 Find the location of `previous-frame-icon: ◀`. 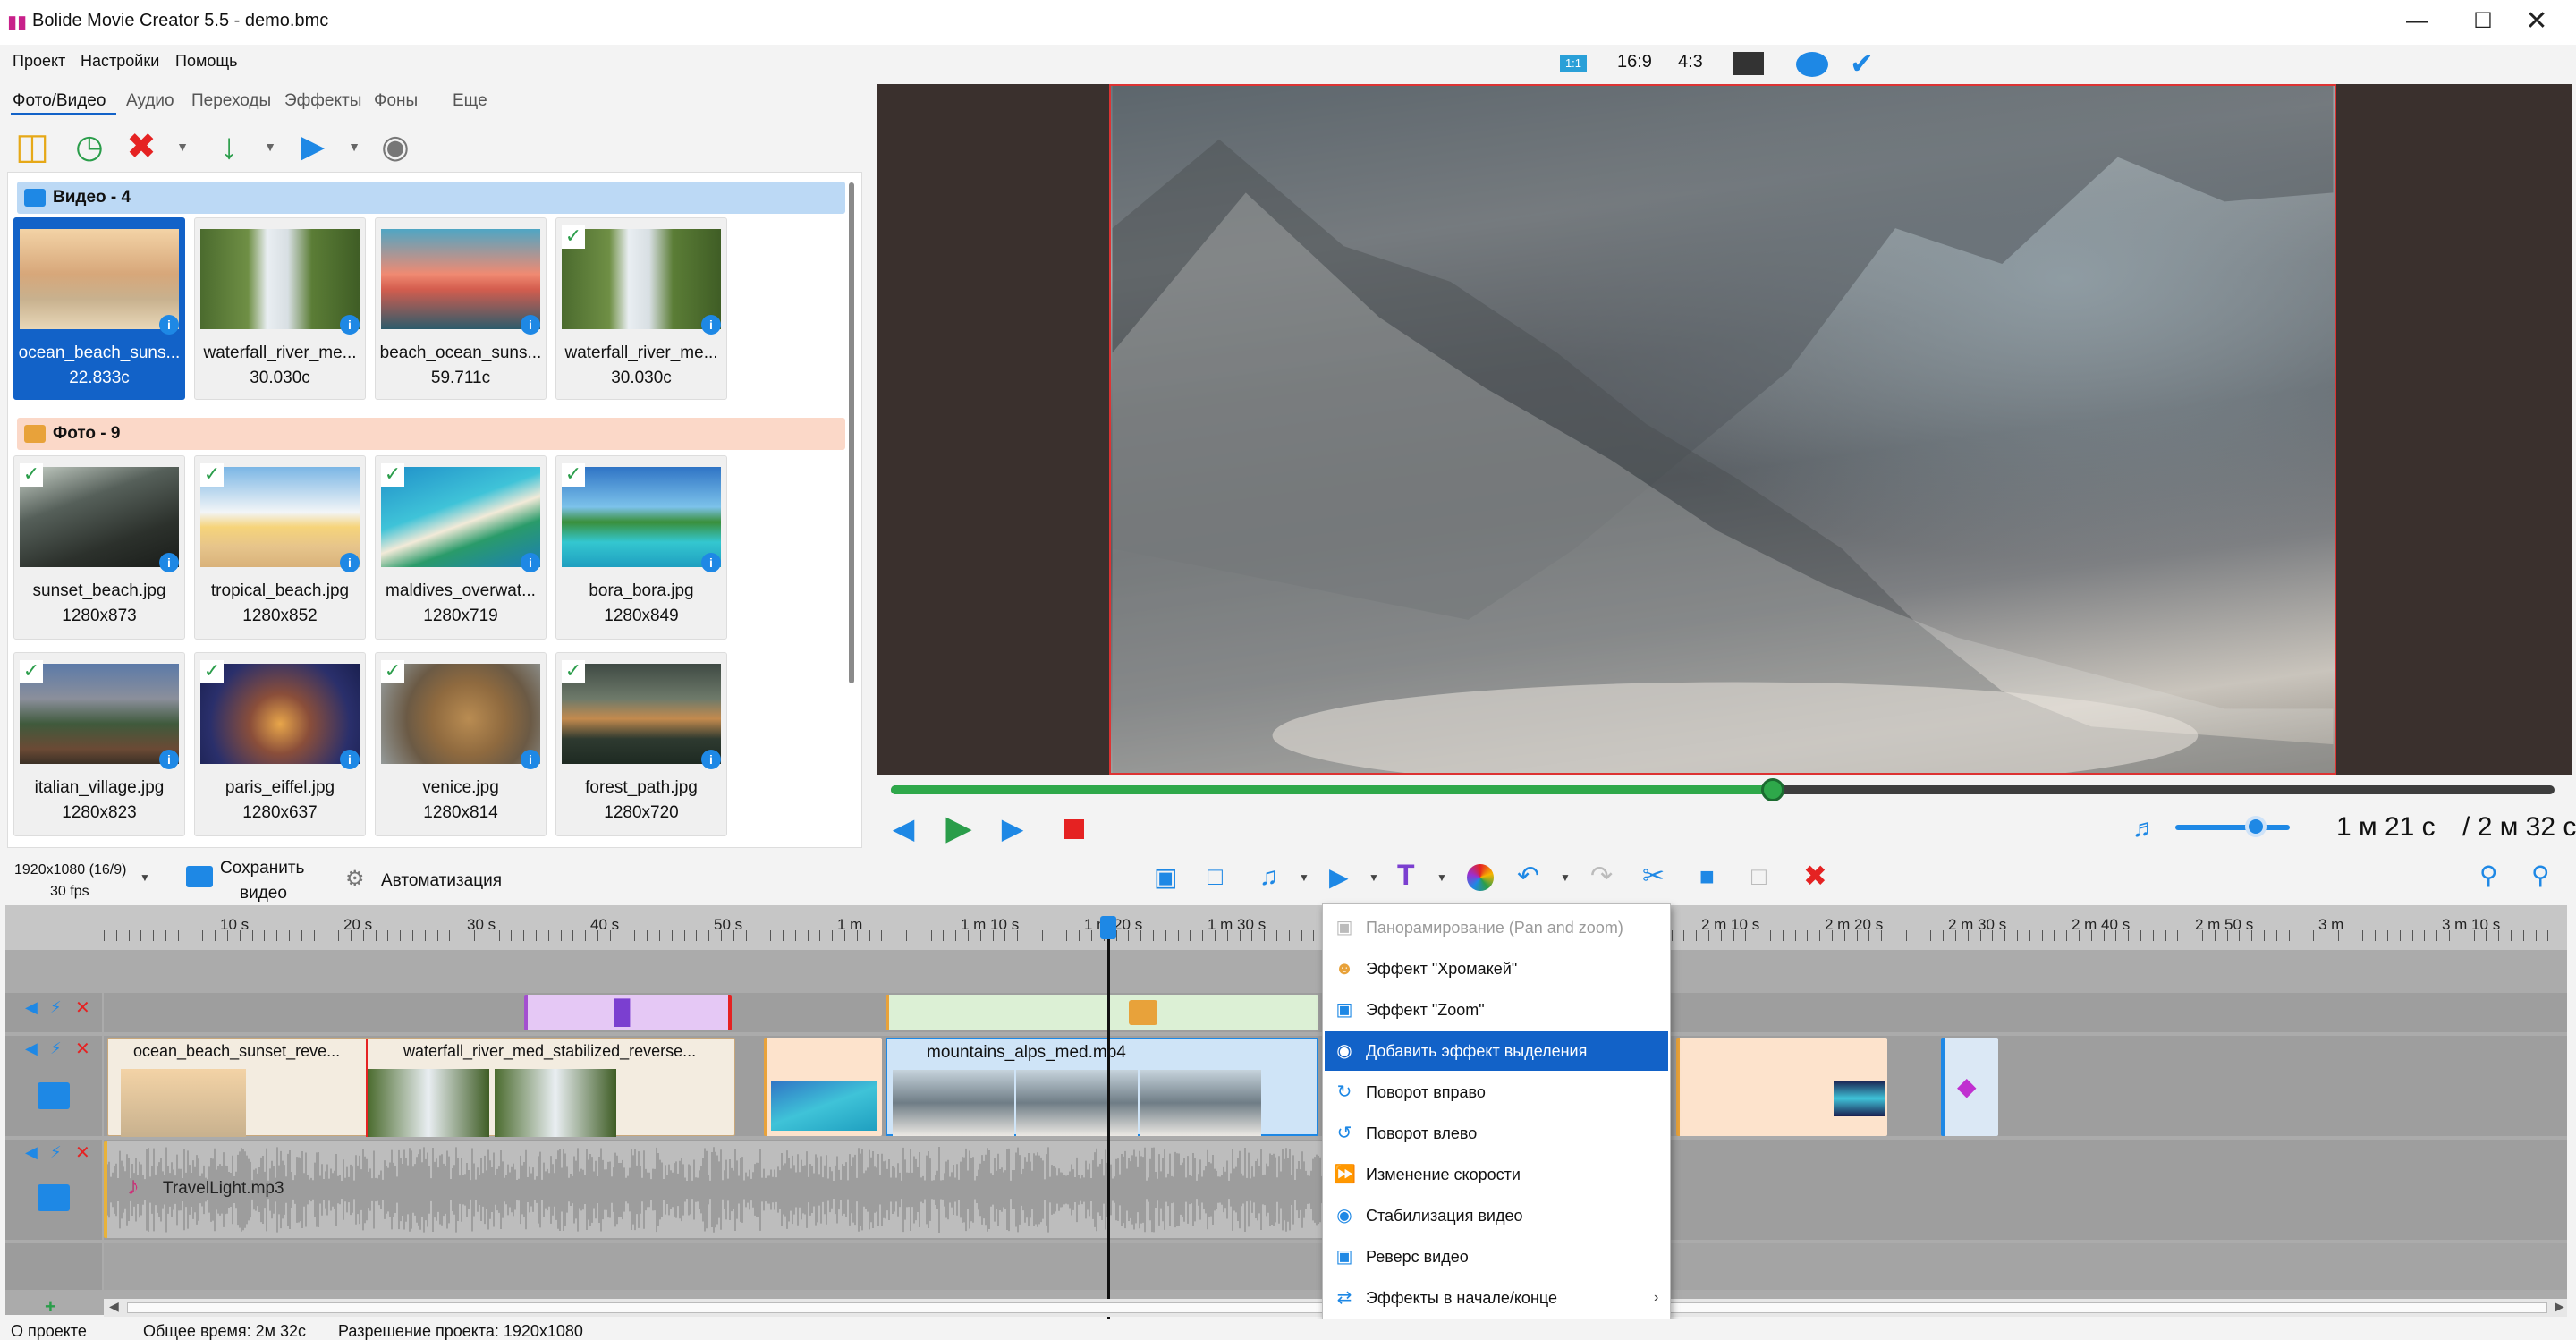

previous-frame-icon: ◀ is located at coordinates (903, 828).